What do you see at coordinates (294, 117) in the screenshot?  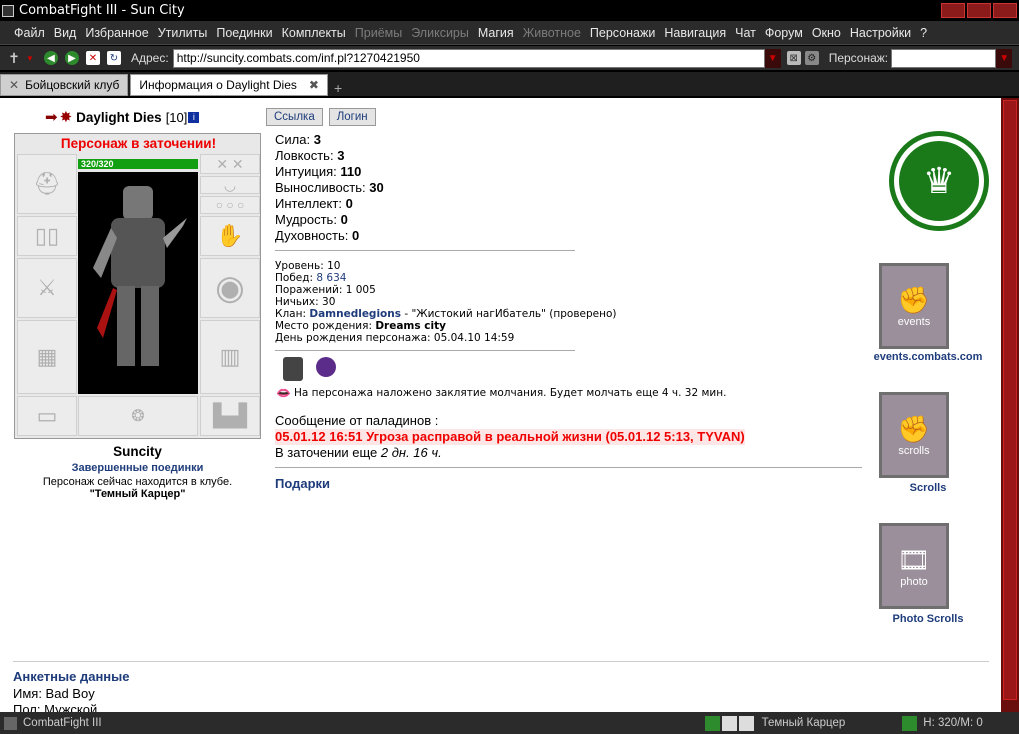 I see `link-button: Ссылка` at bounding box center [294, 117].